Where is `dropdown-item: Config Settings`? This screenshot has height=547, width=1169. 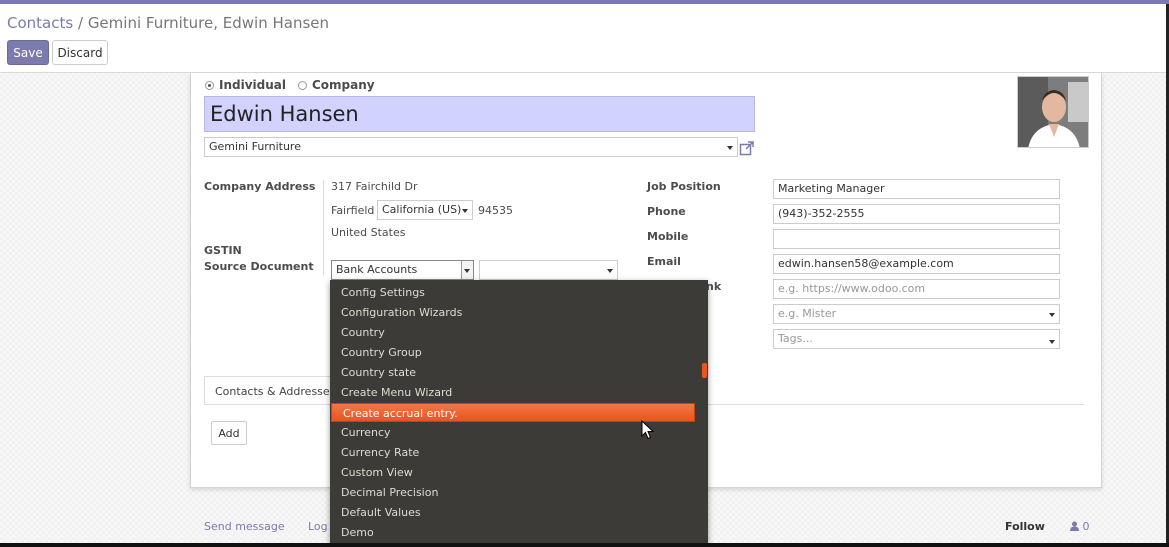 dropdown-item: Config Settings is located at coordinates (512, 292).